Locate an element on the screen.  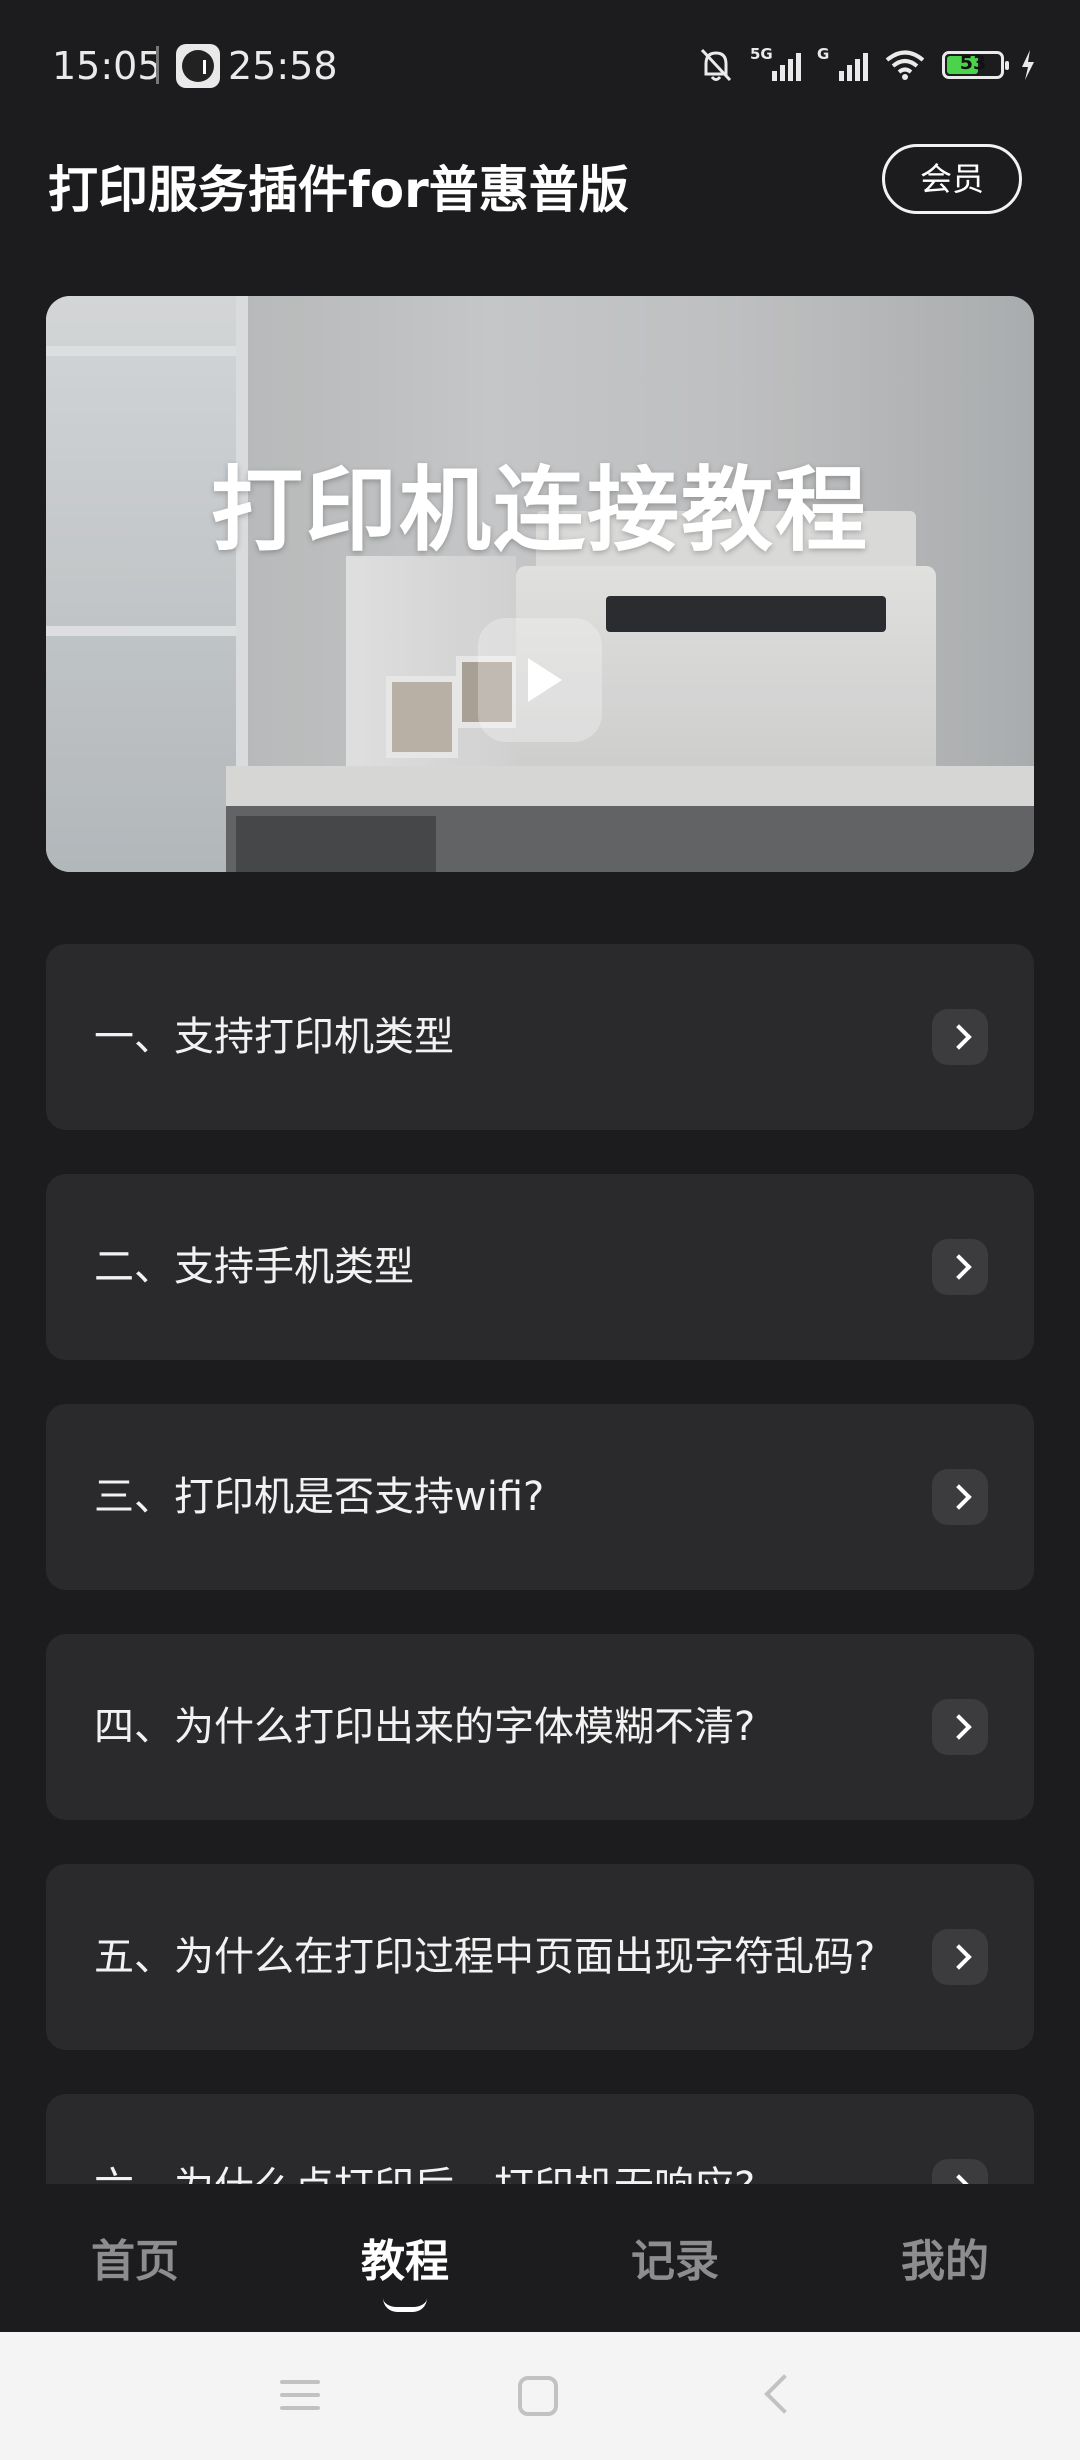
faq-label: 四、为什么打印出来的字体模糊不清? is located at coordinates (425, 1727).